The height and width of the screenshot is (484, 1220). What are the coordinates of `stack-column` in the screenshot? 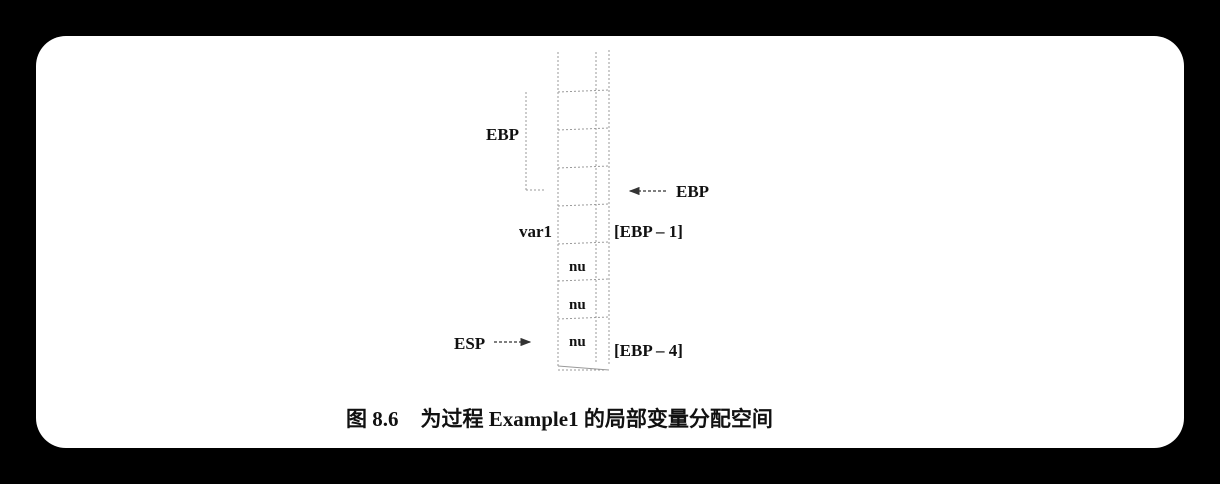 It's located at (567, 210).